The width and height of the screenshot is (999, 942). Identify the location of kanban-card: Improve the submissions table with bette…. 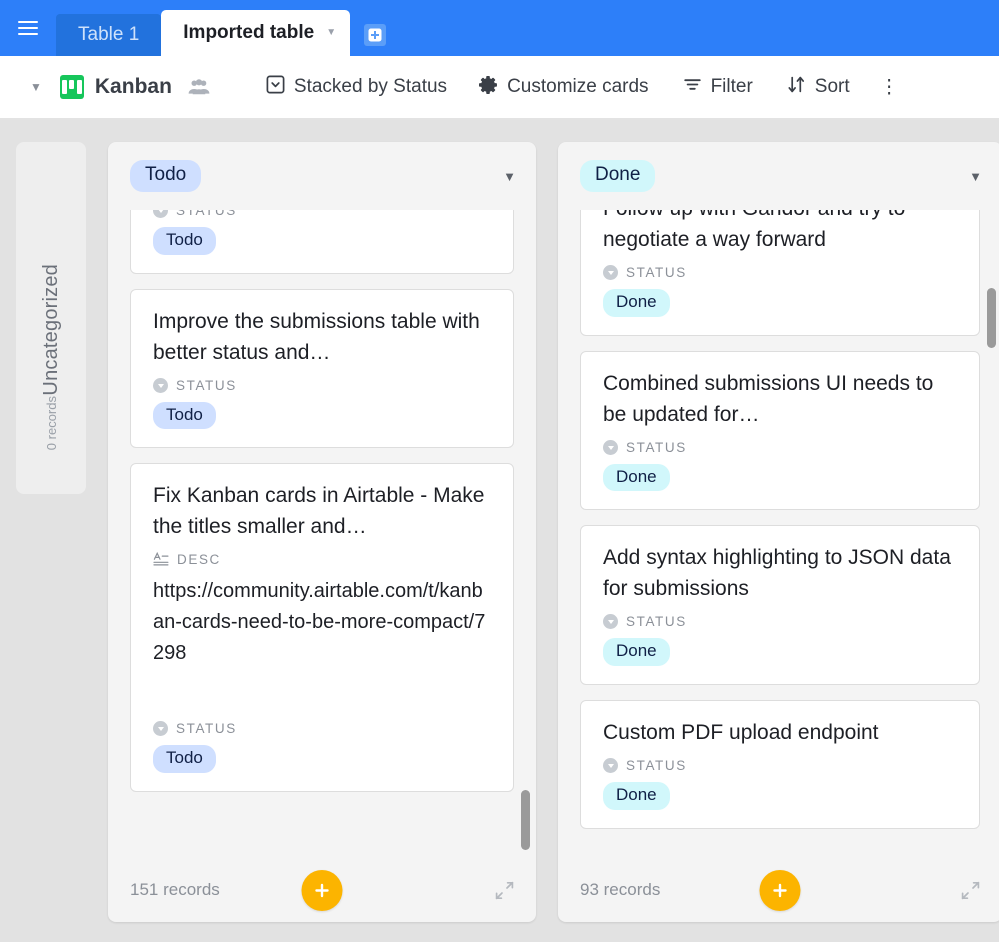
(322, 368).